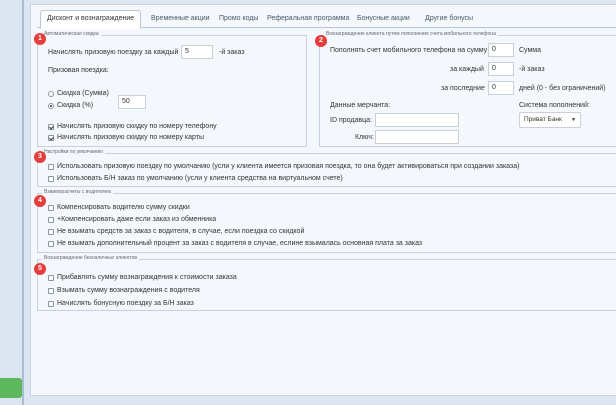 This screenshot has width=616, height=405. Describe the element at coordinates (77, 192) in the screenshot. I see `driver-settlement-legend: Взаиморасчеты с водителем` at that location.